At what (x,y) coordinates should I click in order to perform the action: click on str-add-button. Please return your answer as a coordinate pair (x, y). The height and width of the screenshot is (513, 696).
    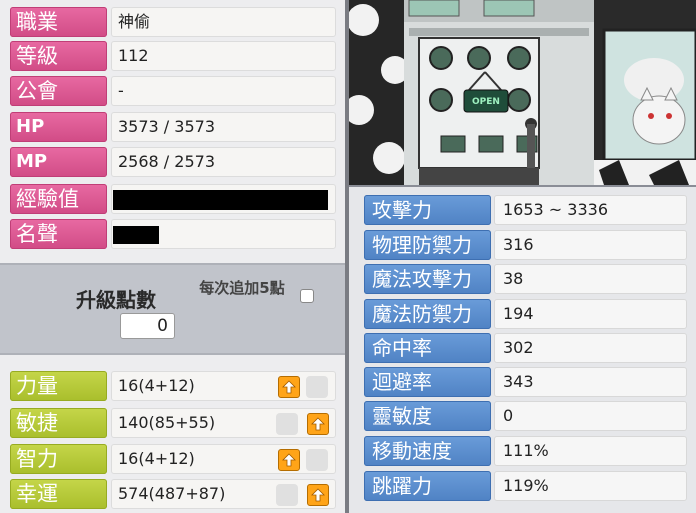
    Looking at the image, I should click on (289, 387).